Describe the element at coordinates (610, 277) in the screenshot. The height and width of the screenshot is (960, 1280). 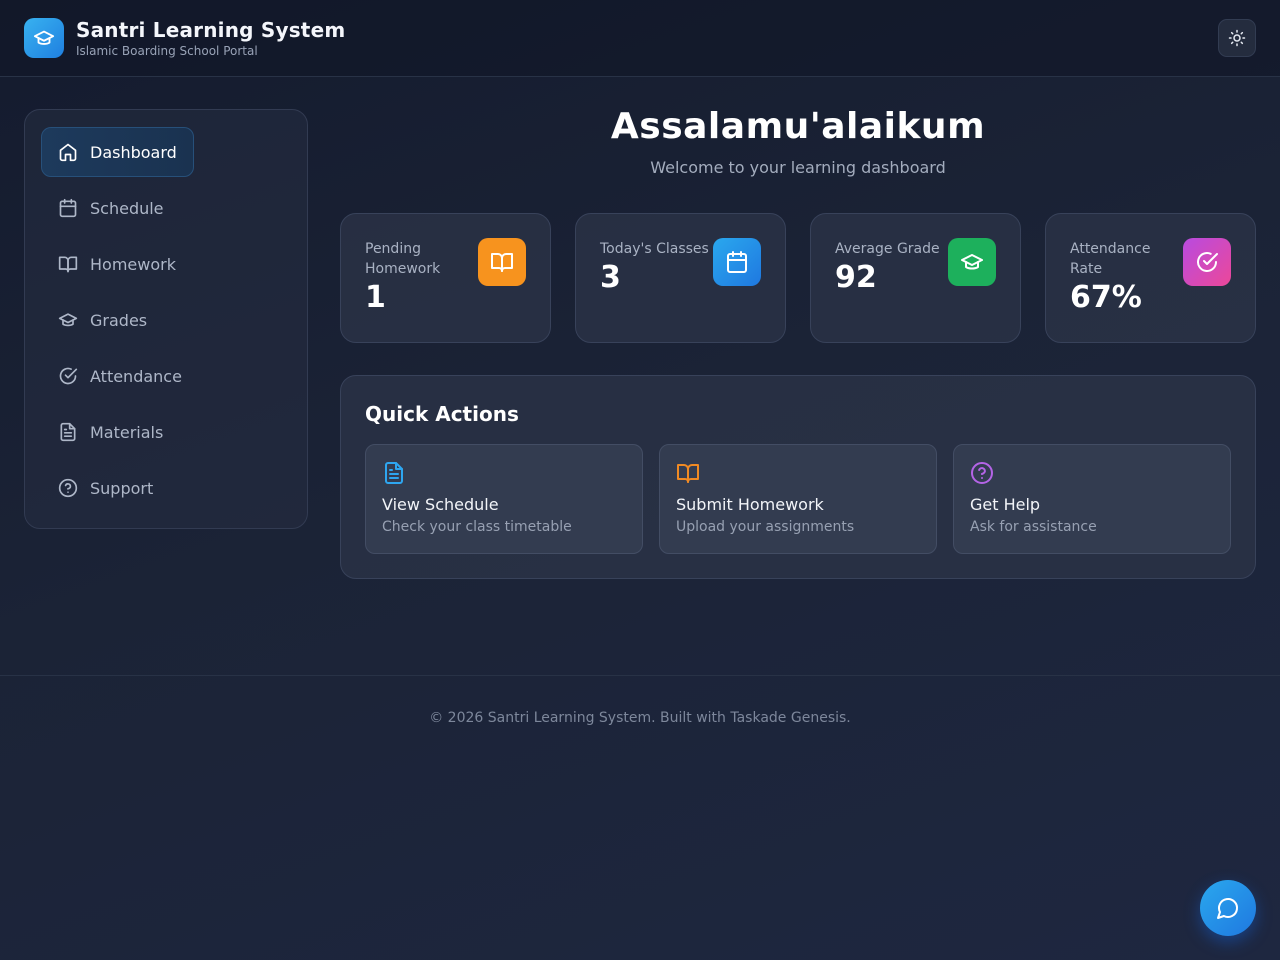
I see `stat-value: 3` at that location.